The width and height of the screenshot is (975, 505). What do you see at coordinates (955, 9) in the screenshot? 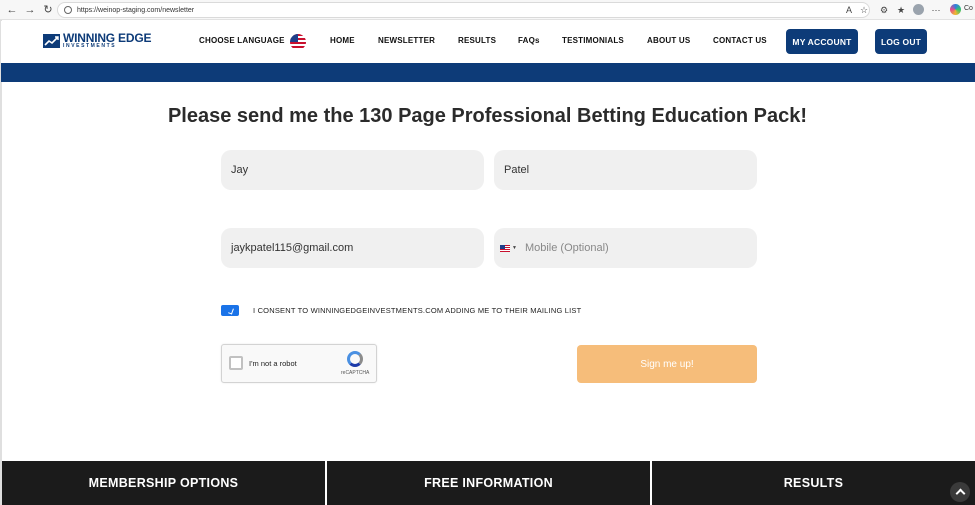
I see `copilot-icon` at bounding box center [955, 9].